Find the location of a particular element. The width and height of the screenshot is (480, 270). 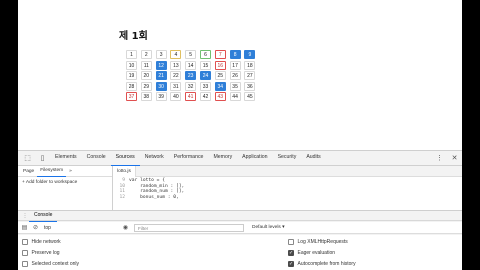

tab-sources: Sources is located at coordinates (125, 158).